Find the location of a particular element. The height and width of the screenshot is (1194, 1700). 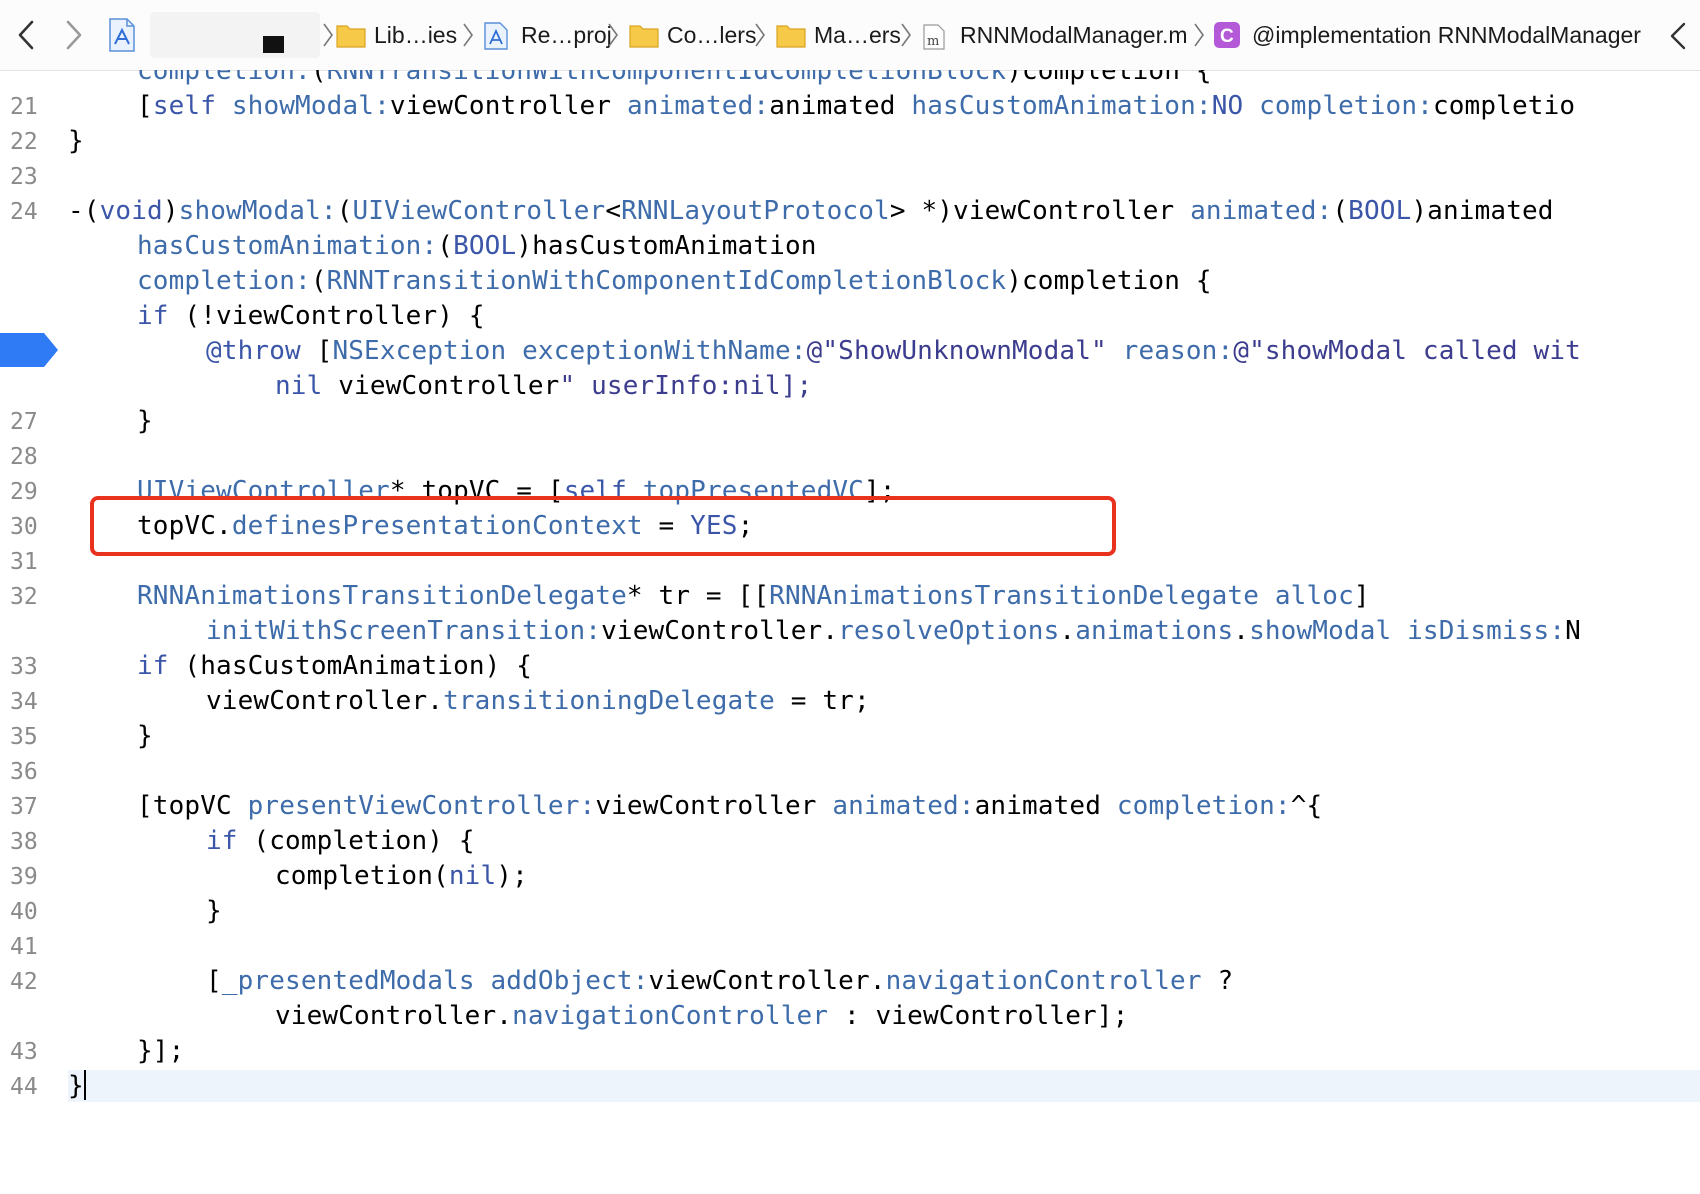

code-line: viewController.navigationController is located at coordinates (701, 1016).